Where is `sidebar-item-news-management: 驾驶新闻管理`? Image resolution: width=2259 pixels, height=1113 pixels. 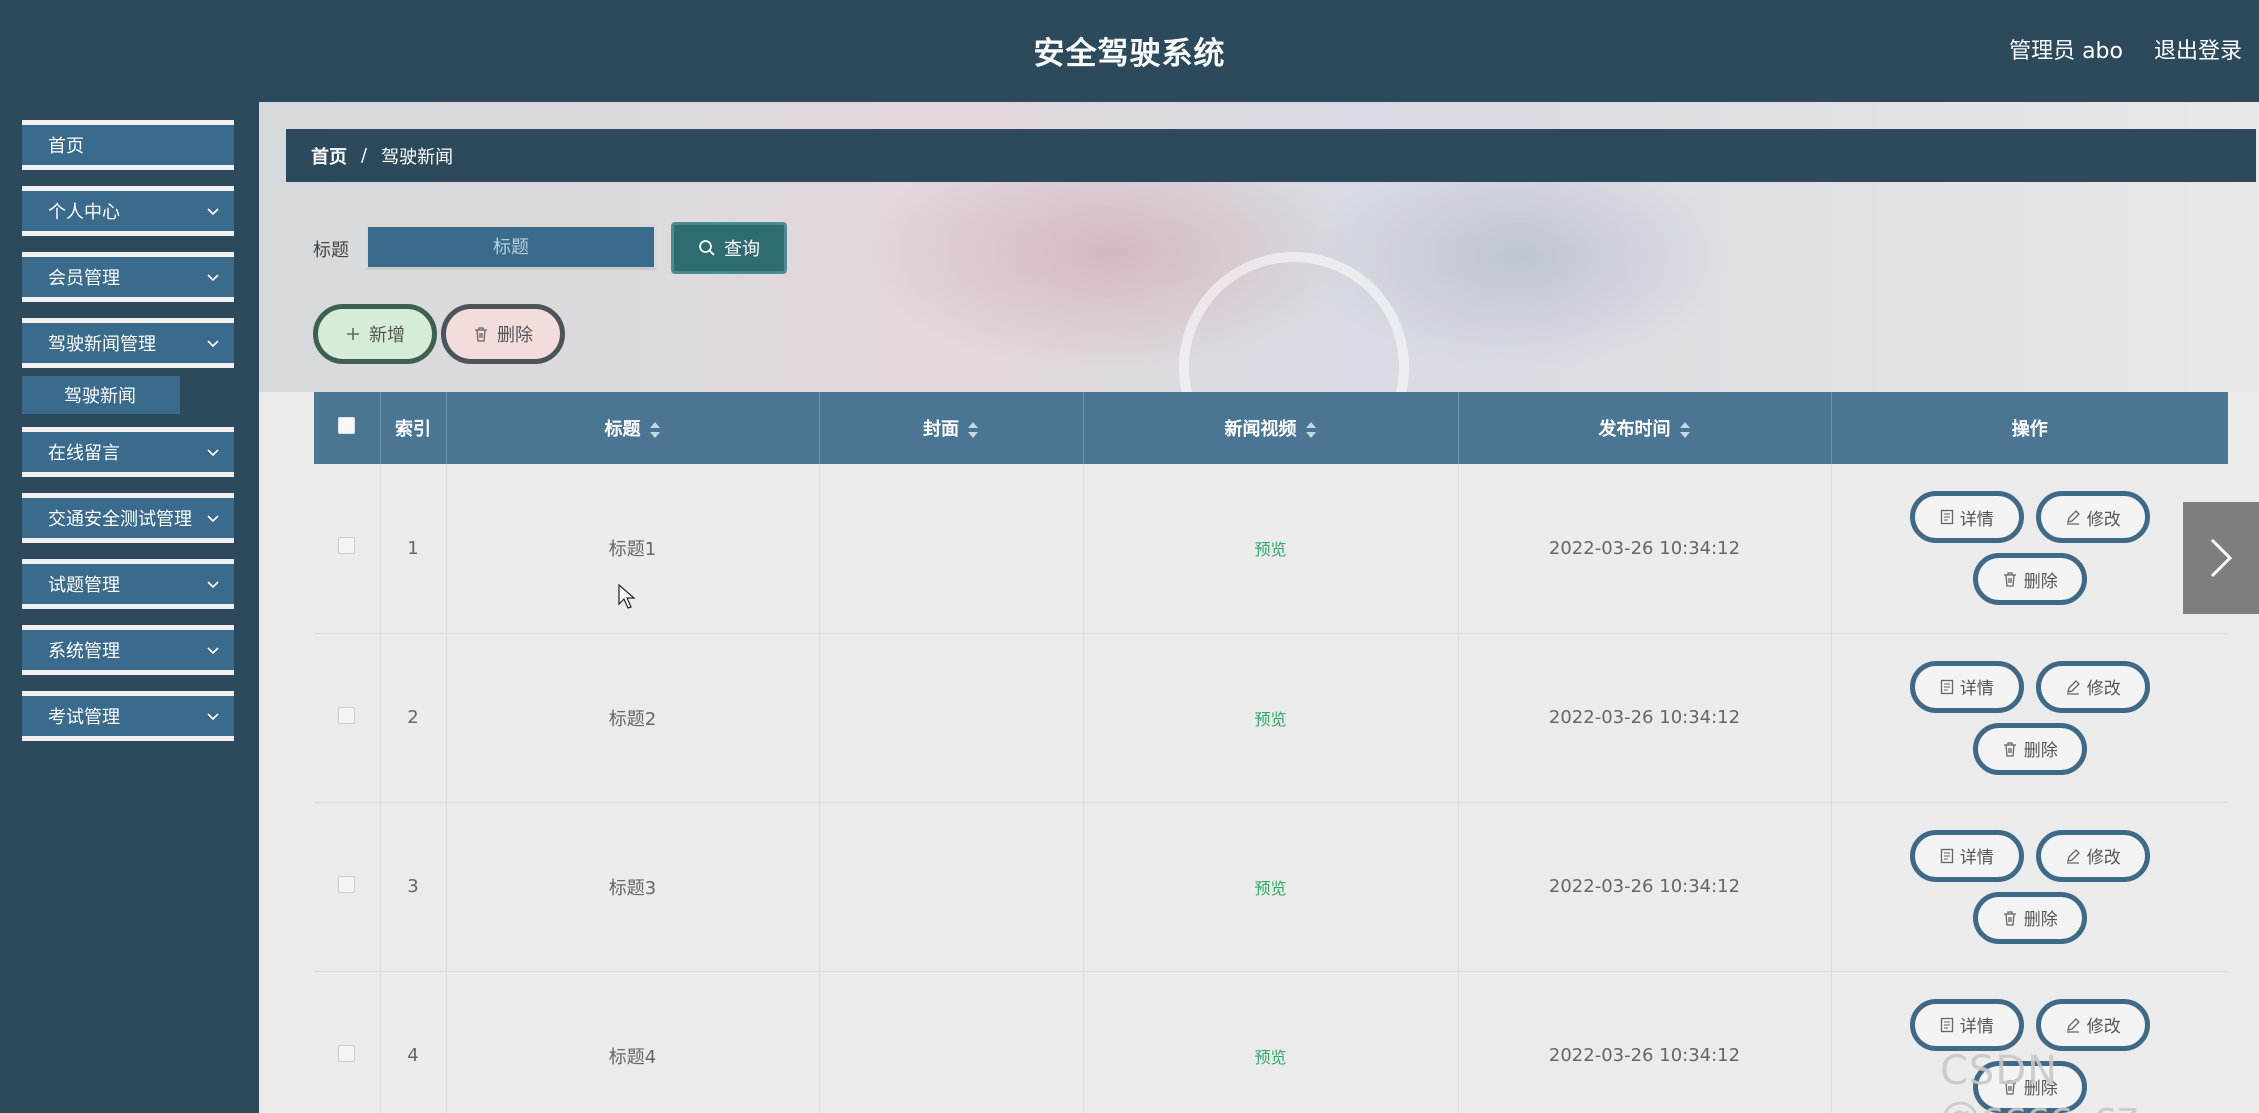
sidebar-item-news-management: 驾驶新闻管理 is located at coordinates (128, 343).